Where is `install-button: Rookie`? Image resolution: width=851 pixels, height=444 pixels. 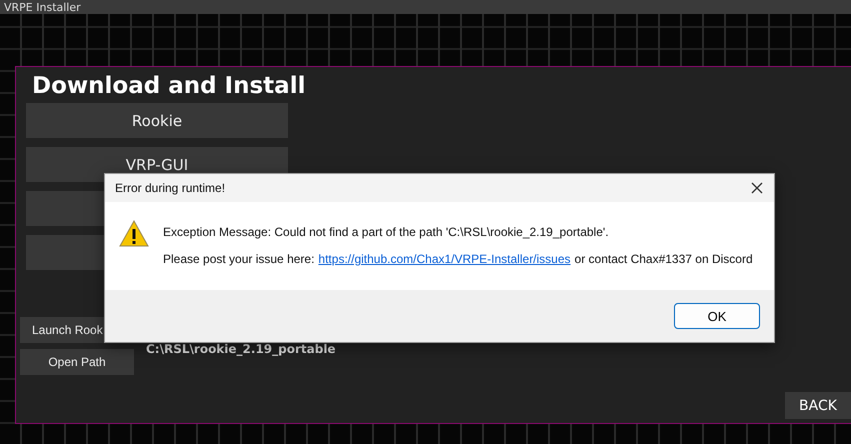 install-button: Rookie is located at coordinates (157, 120).